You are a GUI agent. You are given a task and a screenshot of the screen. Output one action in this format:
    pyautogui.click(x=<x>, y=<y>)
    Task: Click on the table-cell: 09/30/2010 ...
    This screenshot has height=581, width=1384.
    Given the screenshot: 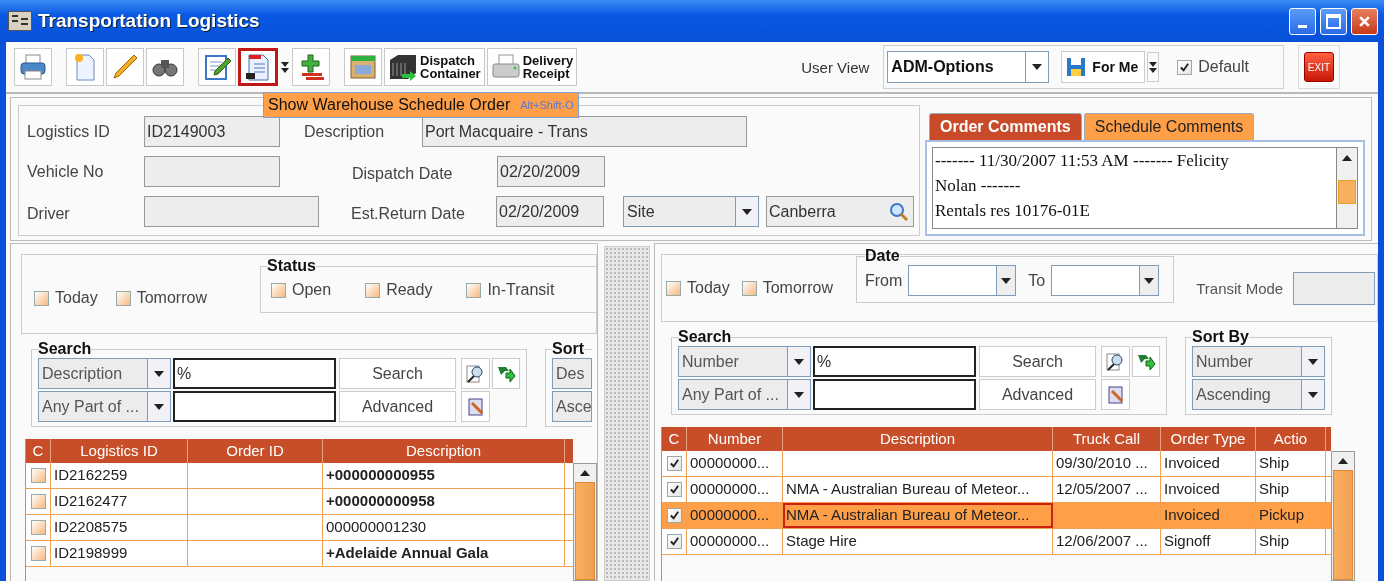 What is the action you would take?
    pyautogui.click(x=1107, y=463)
    